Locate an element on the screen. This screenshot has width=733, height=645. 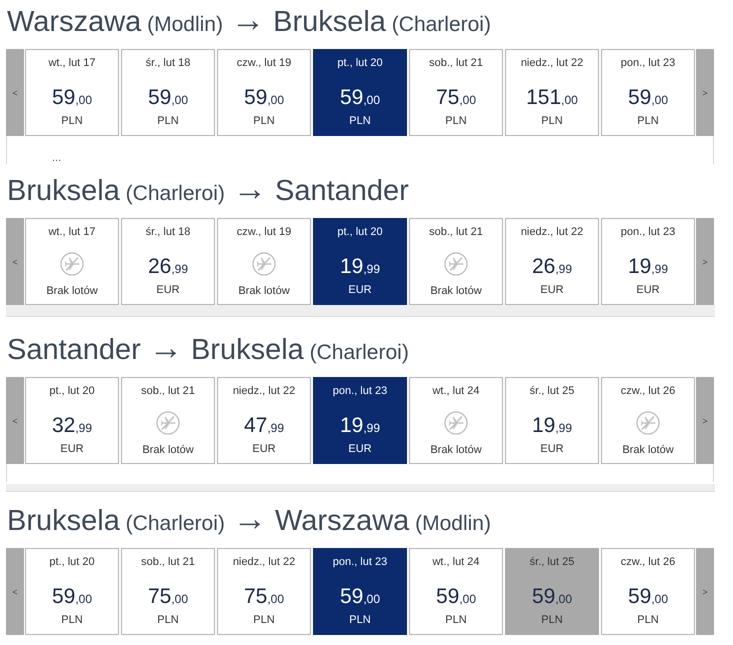
date-label: czw., lut 19 is located at coordinates (264, 232).